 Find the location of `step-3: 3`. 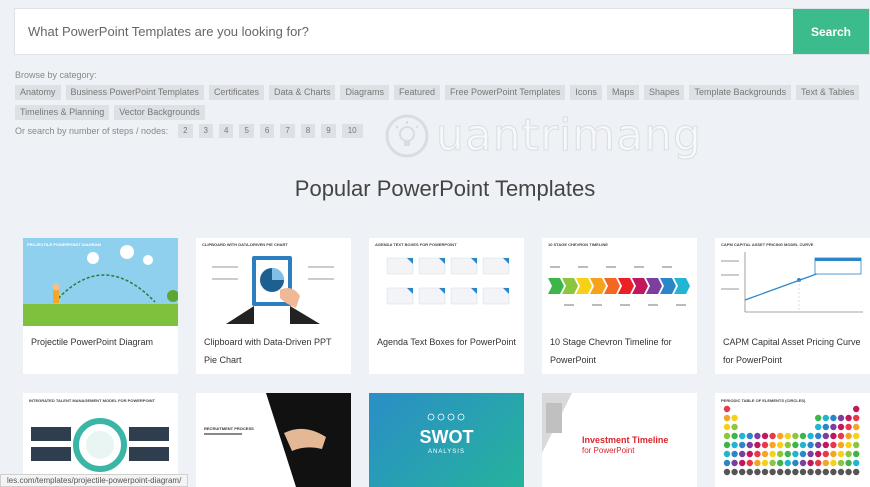

step-3: 3 is located at coordinates (205, 131).